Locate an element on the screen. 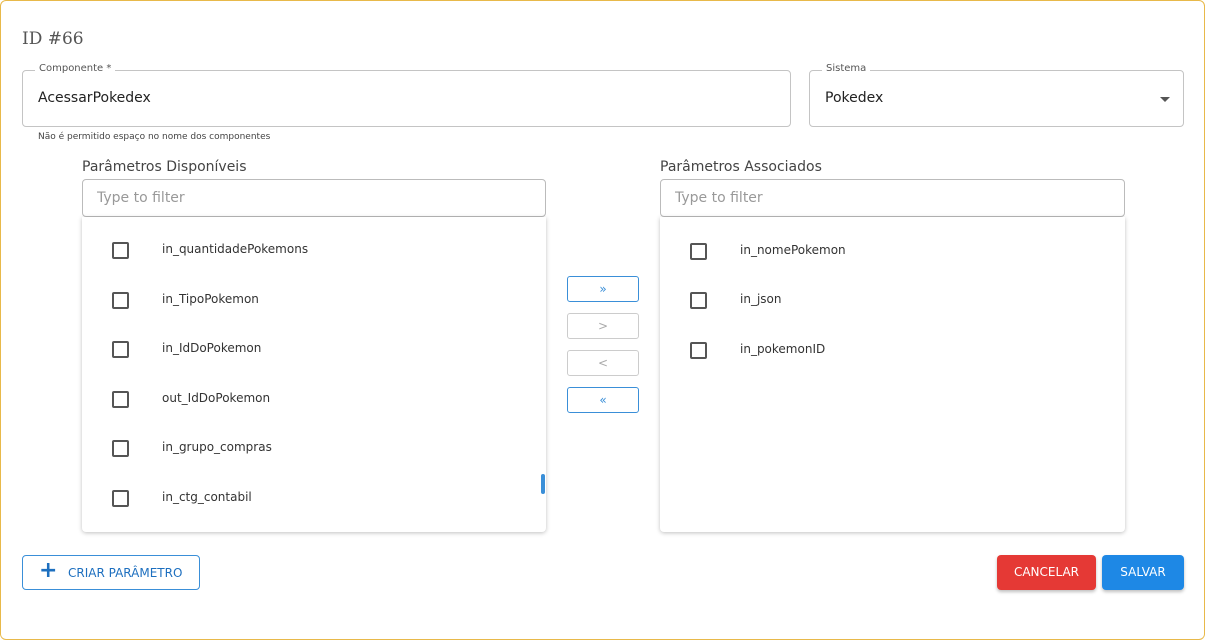 Image resolution: width=1211 pixels, height=640 pixels. list-item: out_IdDoPokemon is located at coordinates (314, 399).